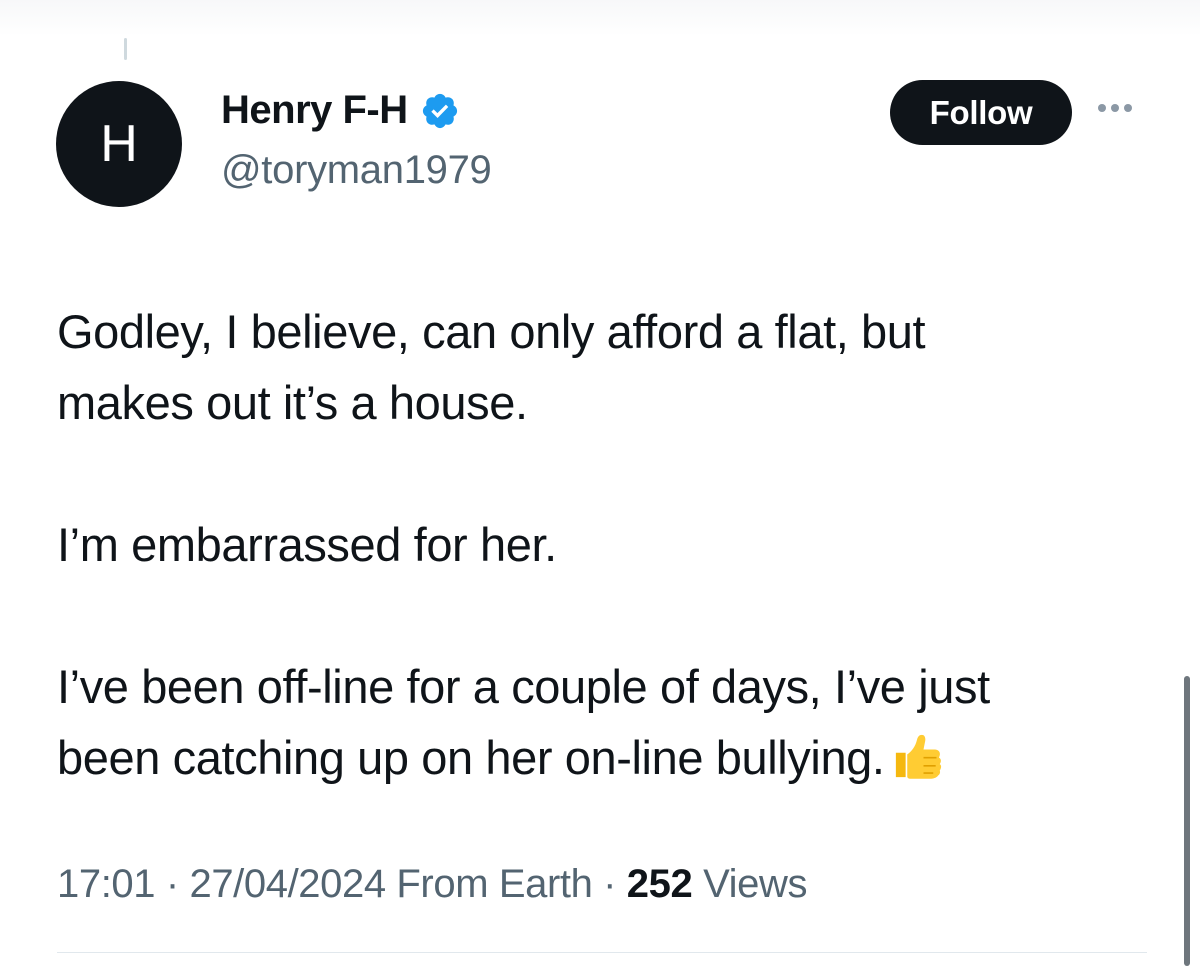 This screenshot has width=1200, height=969. What do you see at coordinates (292, 402) in the screenshot?
I see `tweet-line: makes out it’s a house.` at bounding box center [292, 402].